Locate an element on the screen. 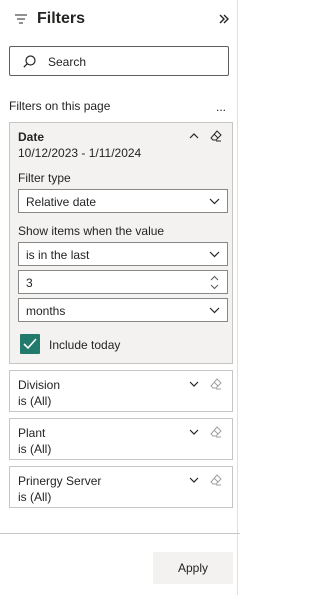 The image size is (320, 595). include-today-label: Include today is located at coordinates (85, 345).